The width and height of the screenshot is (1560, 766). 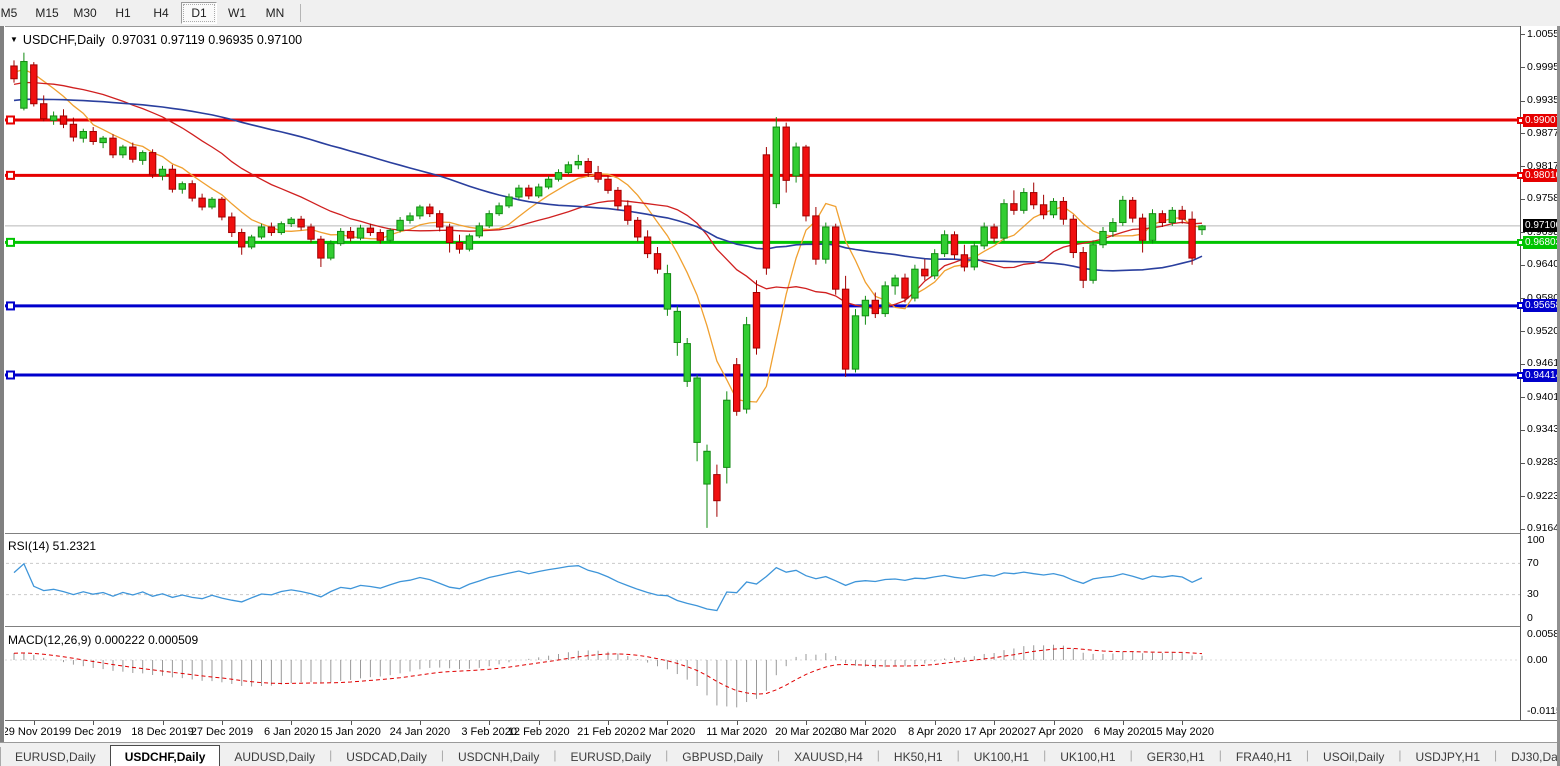 What do you see at coordinates (93, 732) in the screenshot?
I see `date-axis-label: 9 Dec 2019` at bounding box center [93, 732].